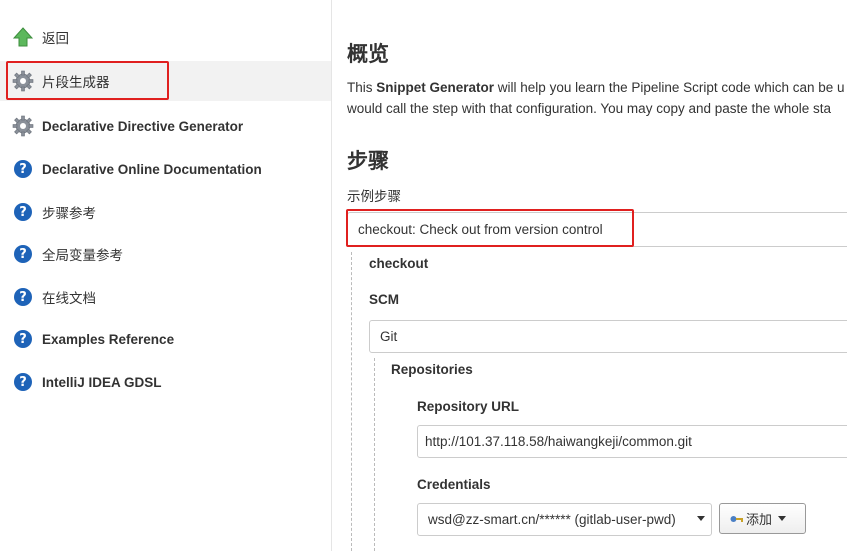 The width and height of the screenshot is (847, 551). I want to click on sidebar-item-examples-reference: ? Examples Reference, so click(165, 339).